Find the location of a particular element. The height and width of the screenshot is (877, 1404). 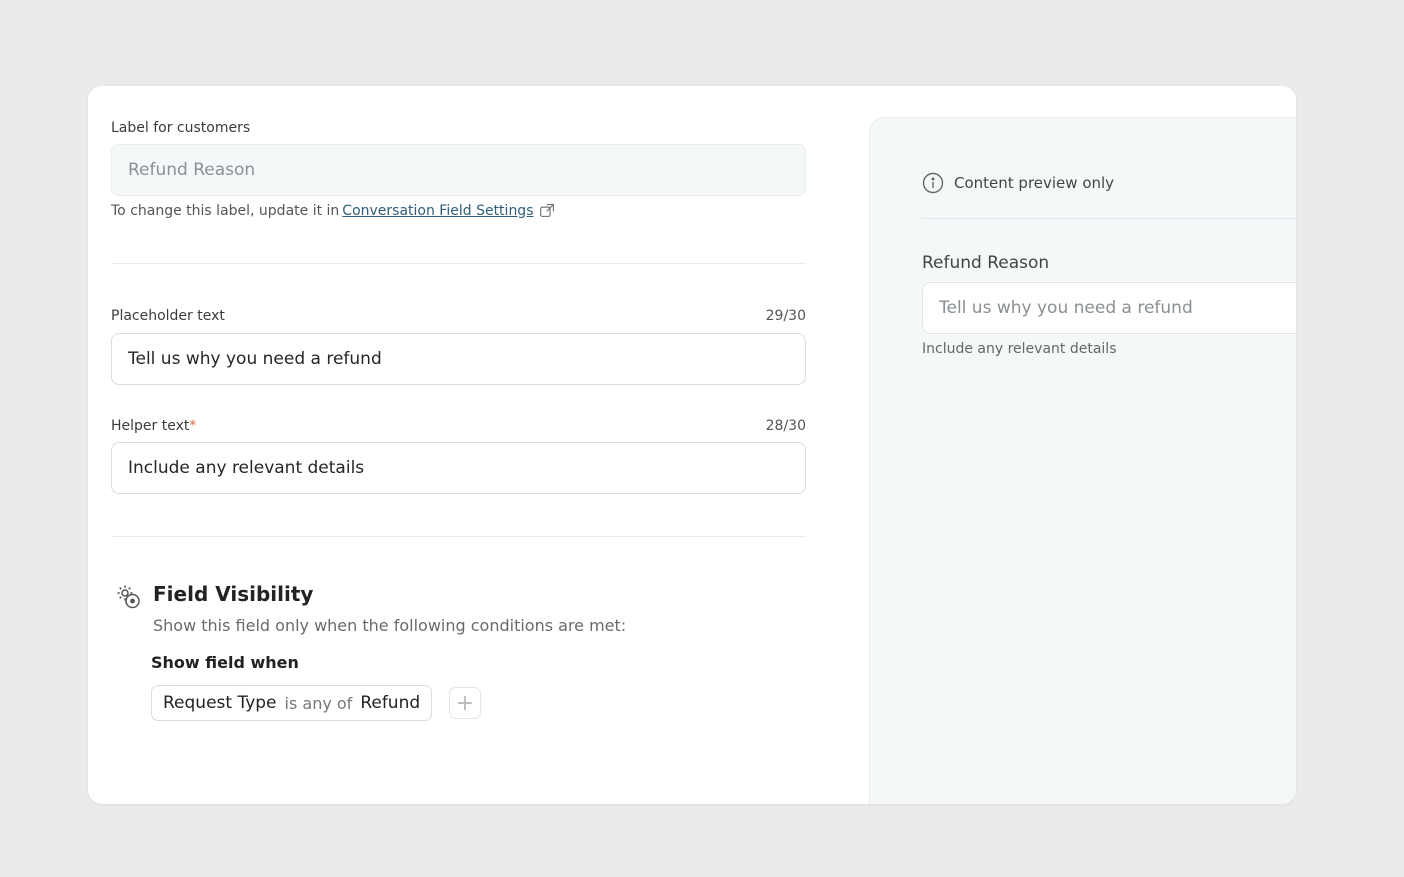

helper-text-label: Helper text* is located at coordinates (153, 426).